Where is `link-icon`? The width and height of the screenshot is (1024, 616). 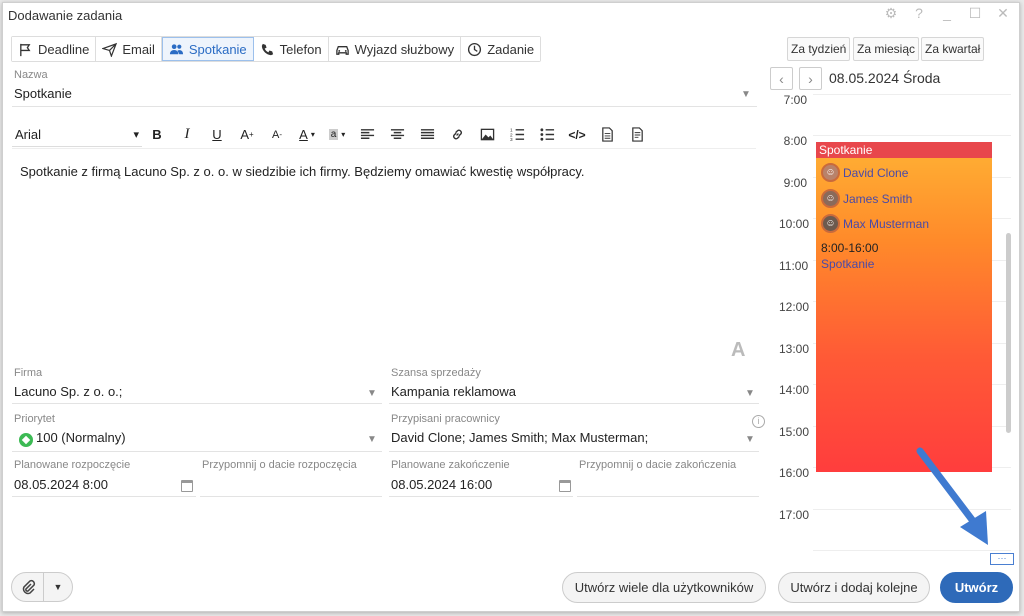
link-icon is located at coordinates (457, 134).